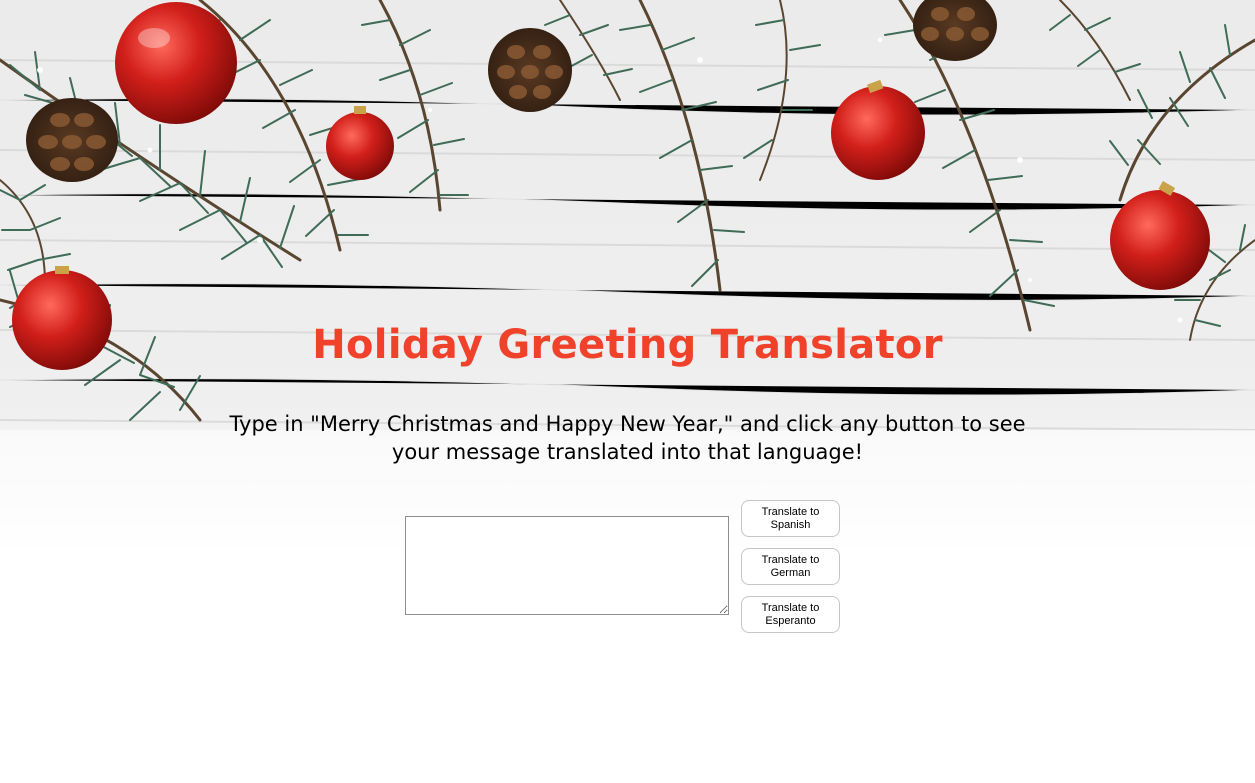 Image resolution: width=1255 pixels, height=783 pixels. What do you see at coordinates (790, 518) in the screenshot?
I see `translate-spanish-button: Translate to Spanish` at bounding box center [790, 518].